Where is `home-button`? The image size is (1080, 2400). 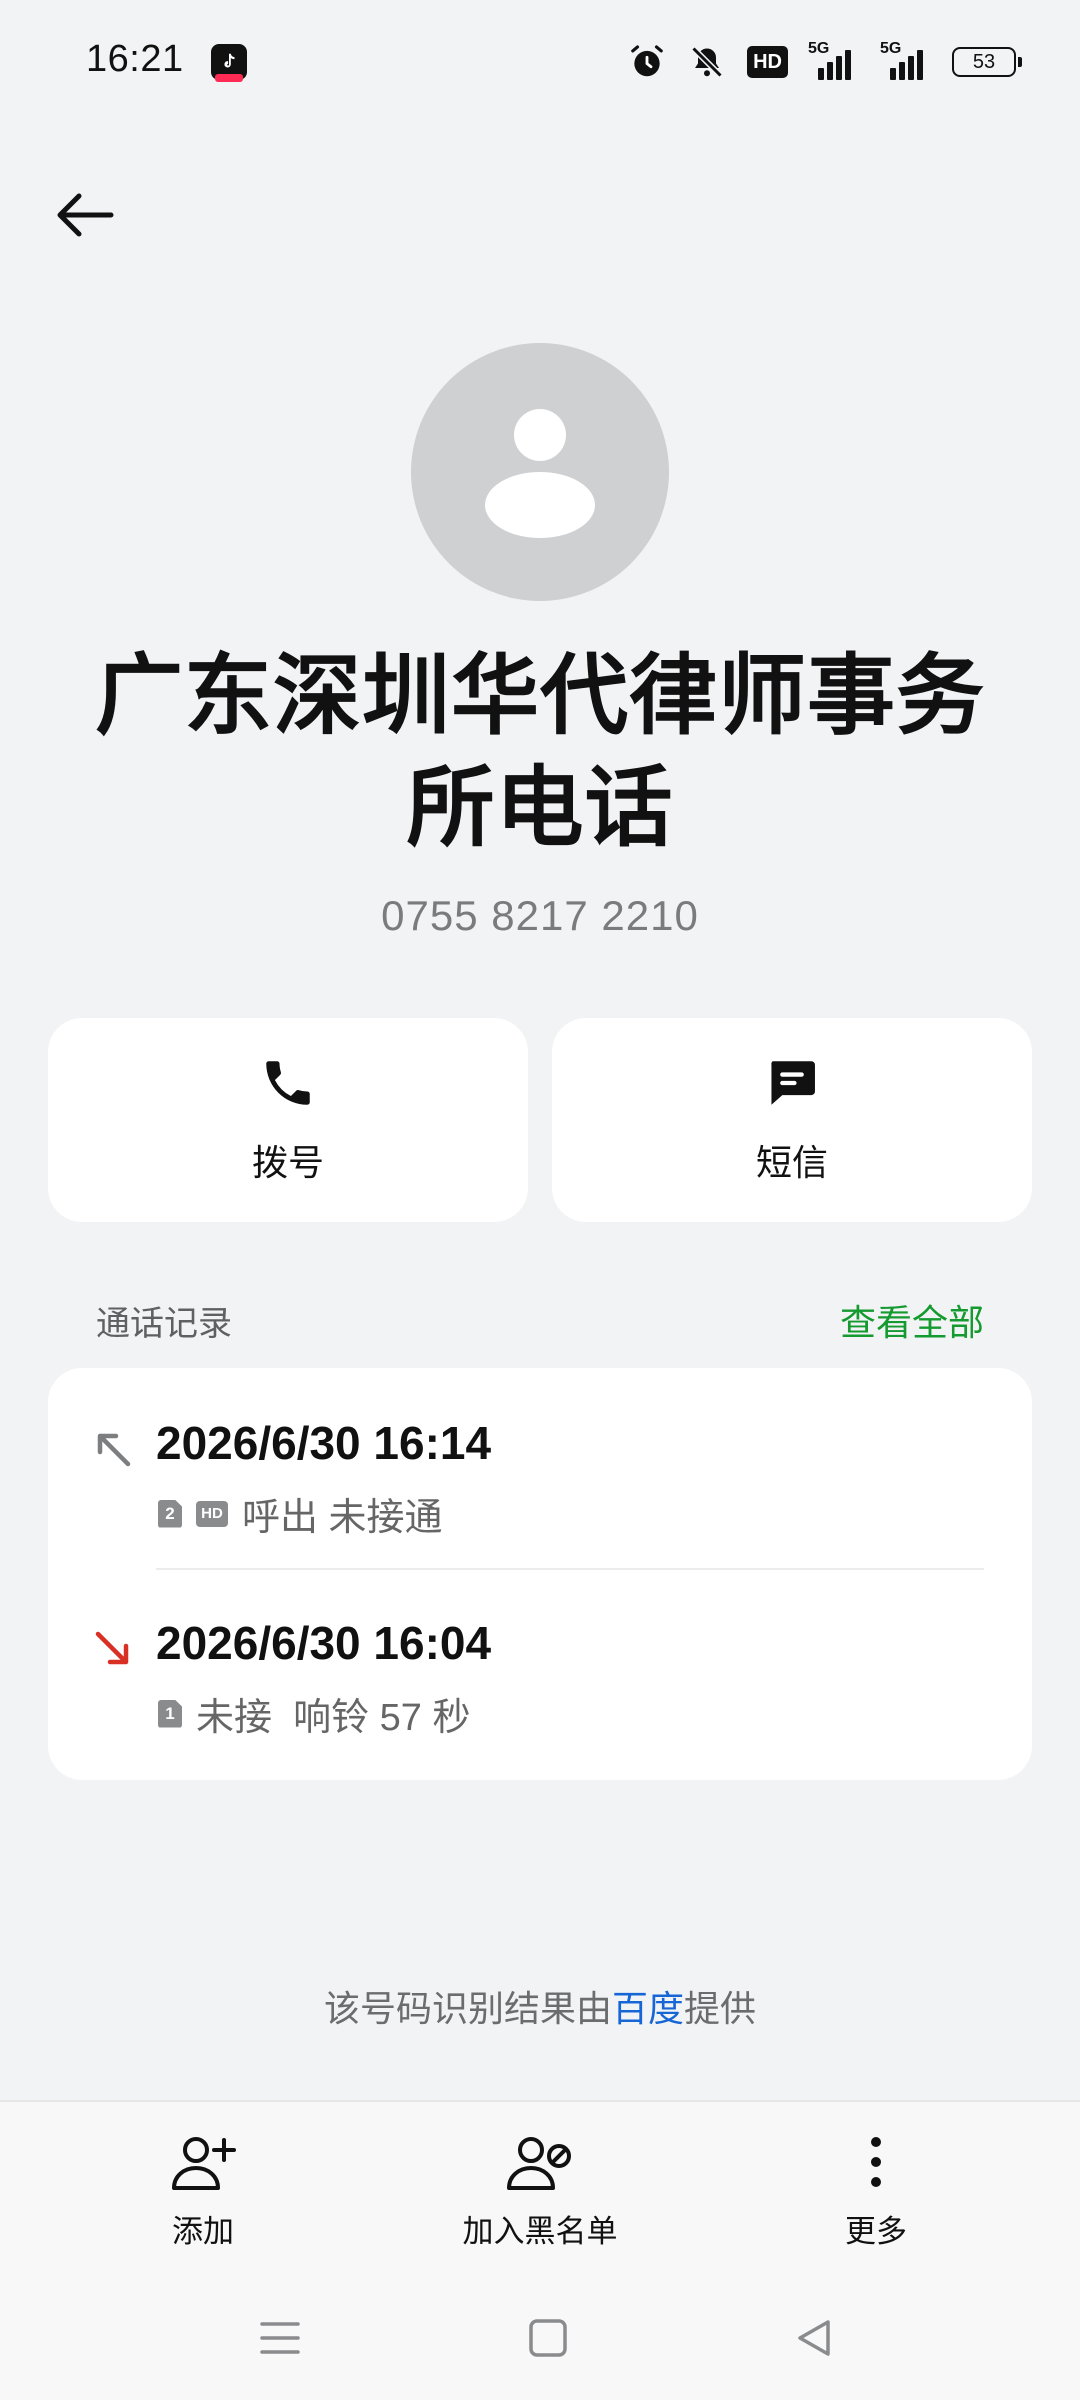
home-button is located at coordinates (548, 2338).